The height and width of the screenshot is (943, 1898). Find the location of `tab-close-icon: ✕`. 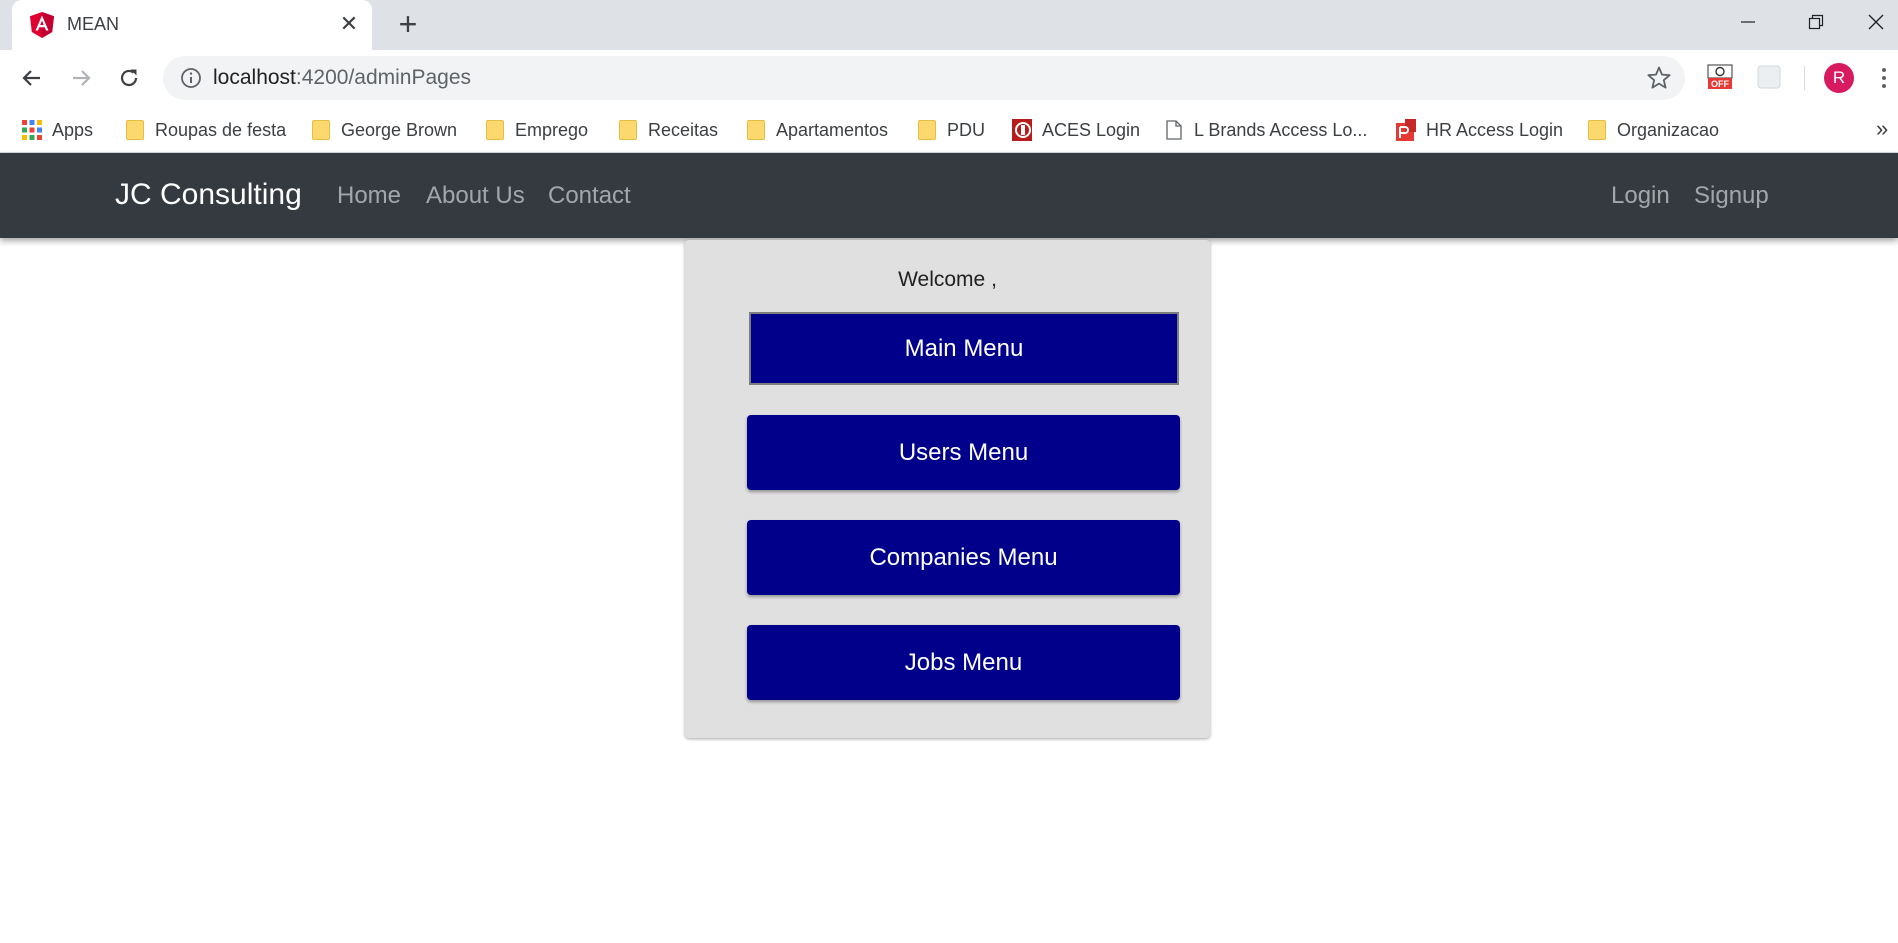

tab-close-icon: ✕ is located at coordinates (349, 24).